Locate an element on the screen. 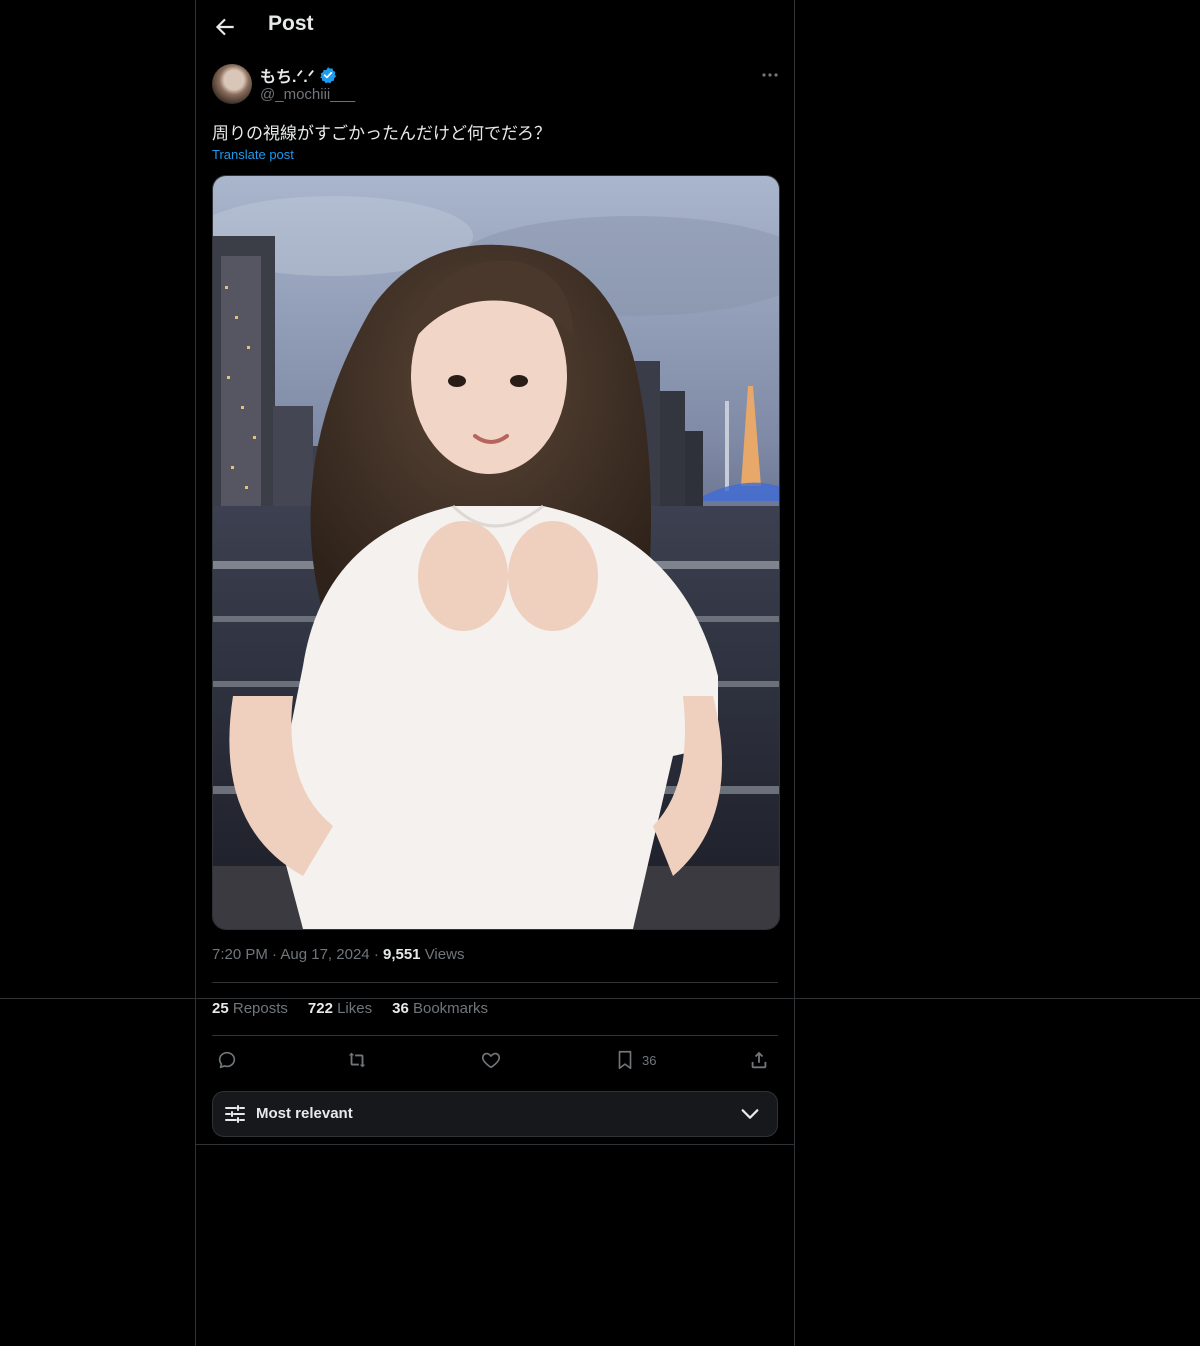  repost-icon is located at coordinates (357, 1060).